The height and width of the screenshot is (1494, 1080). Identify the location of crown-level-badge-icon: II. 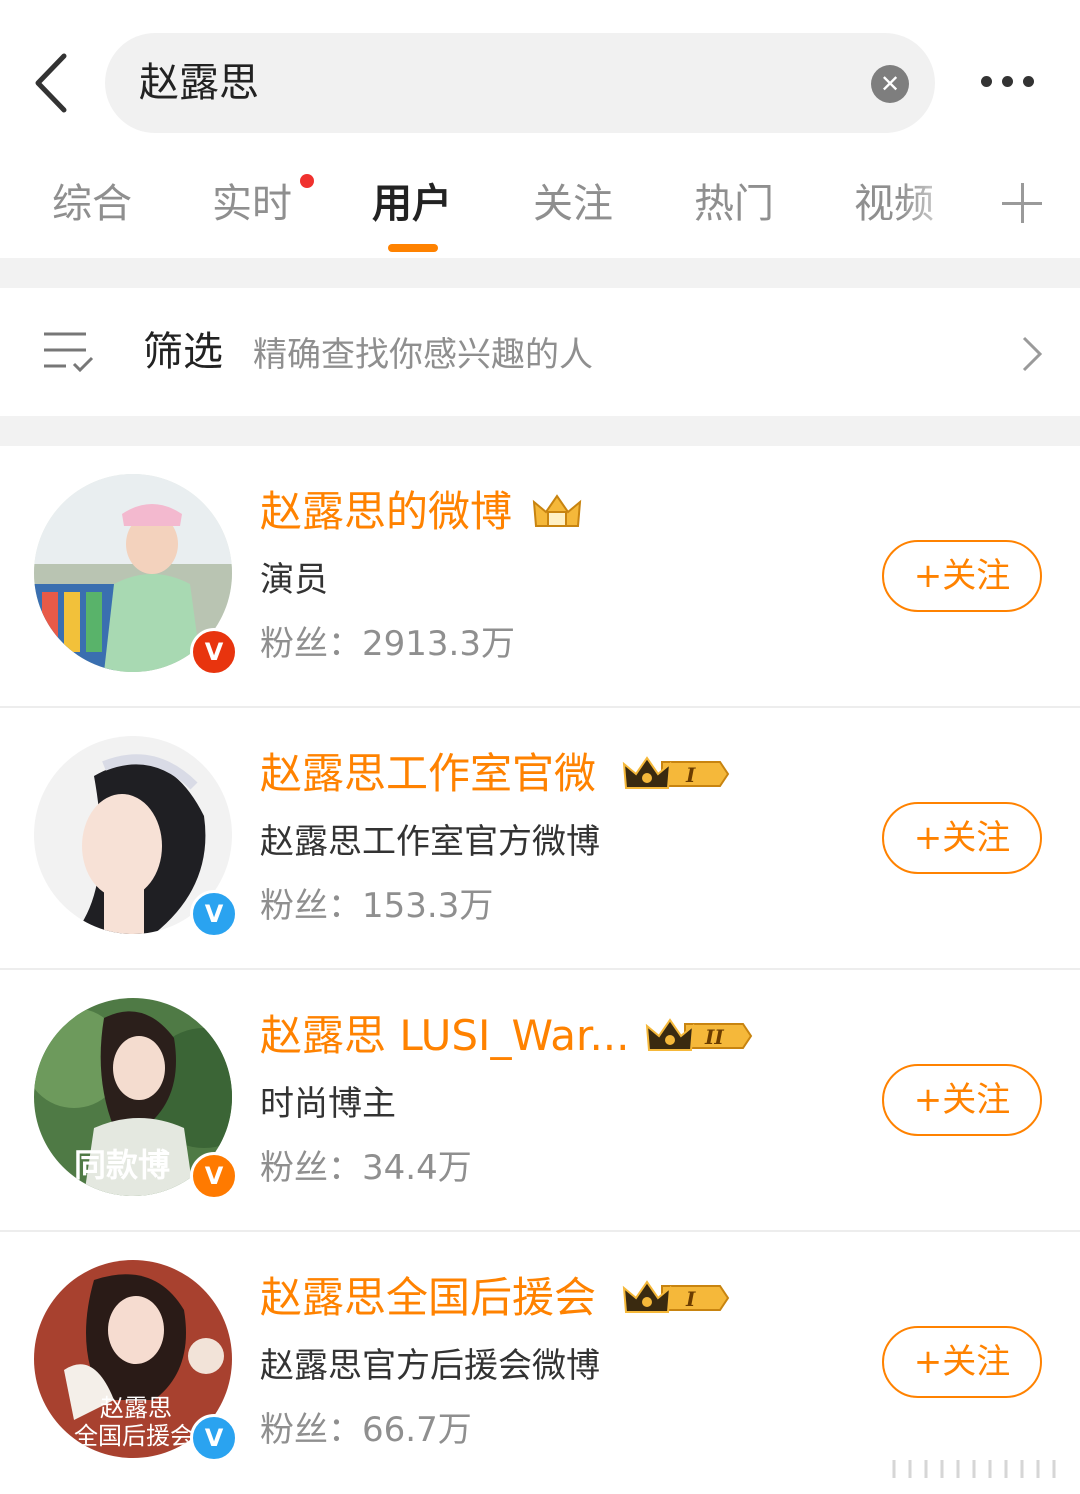
(699, 1034).